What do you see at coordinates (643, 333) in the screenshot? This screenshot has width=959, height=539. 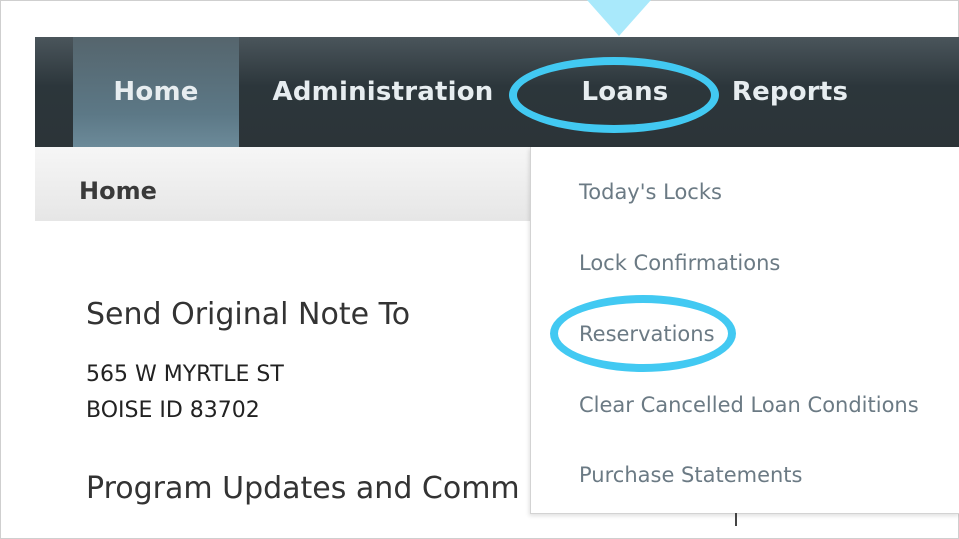 I see `reservations-highlight-ring` at bounding box center [643, 333].